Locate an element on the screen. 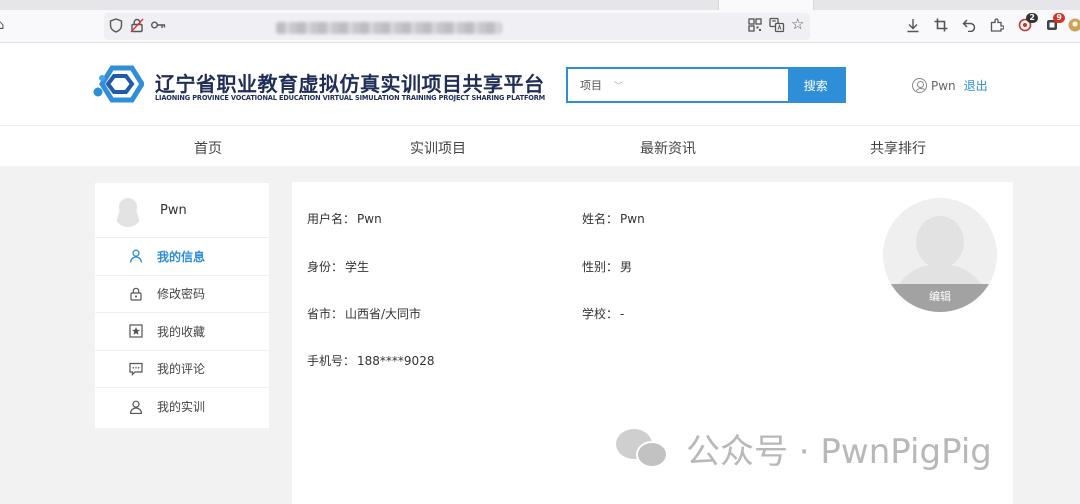 This screenshot has width=1080, height=504. school-field: 学校： - is located at coordinates (603, 313).